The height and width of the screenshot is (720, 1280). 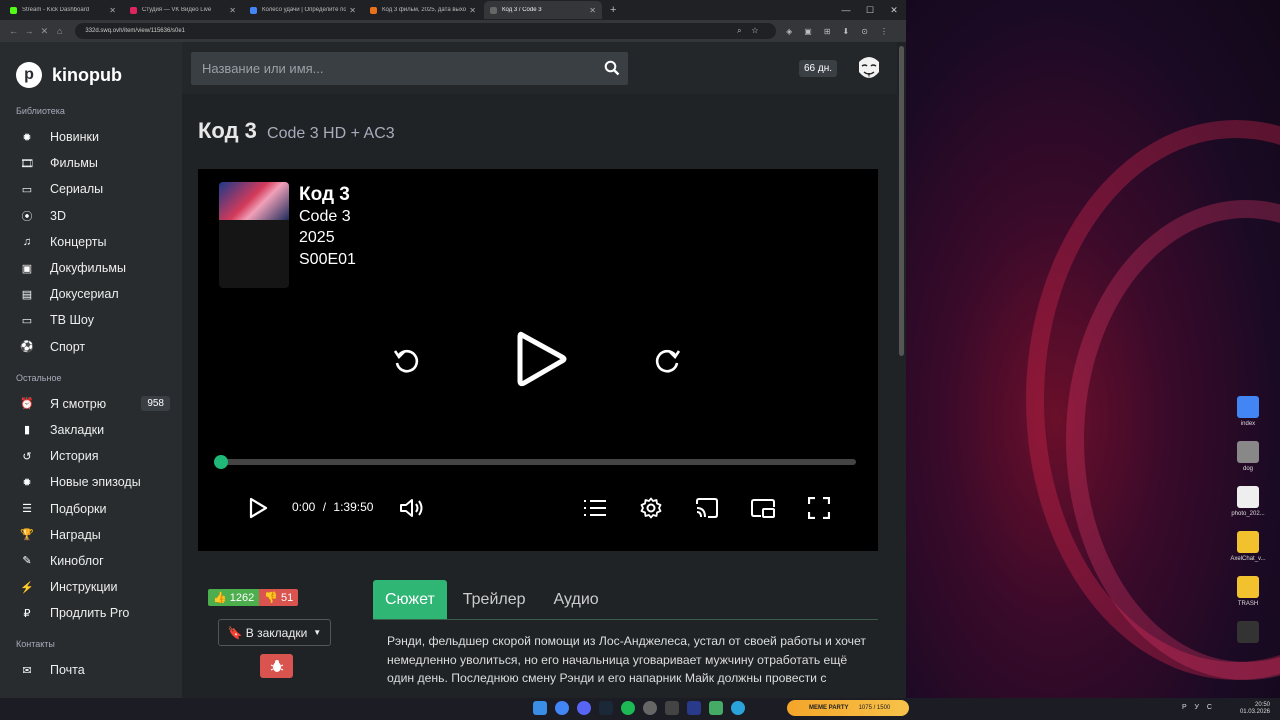 What do you see at coordinates (91, 535) in the screenshot?
I see `sidebar-item: 🏆 Награды` at bounding box center [91, 535].